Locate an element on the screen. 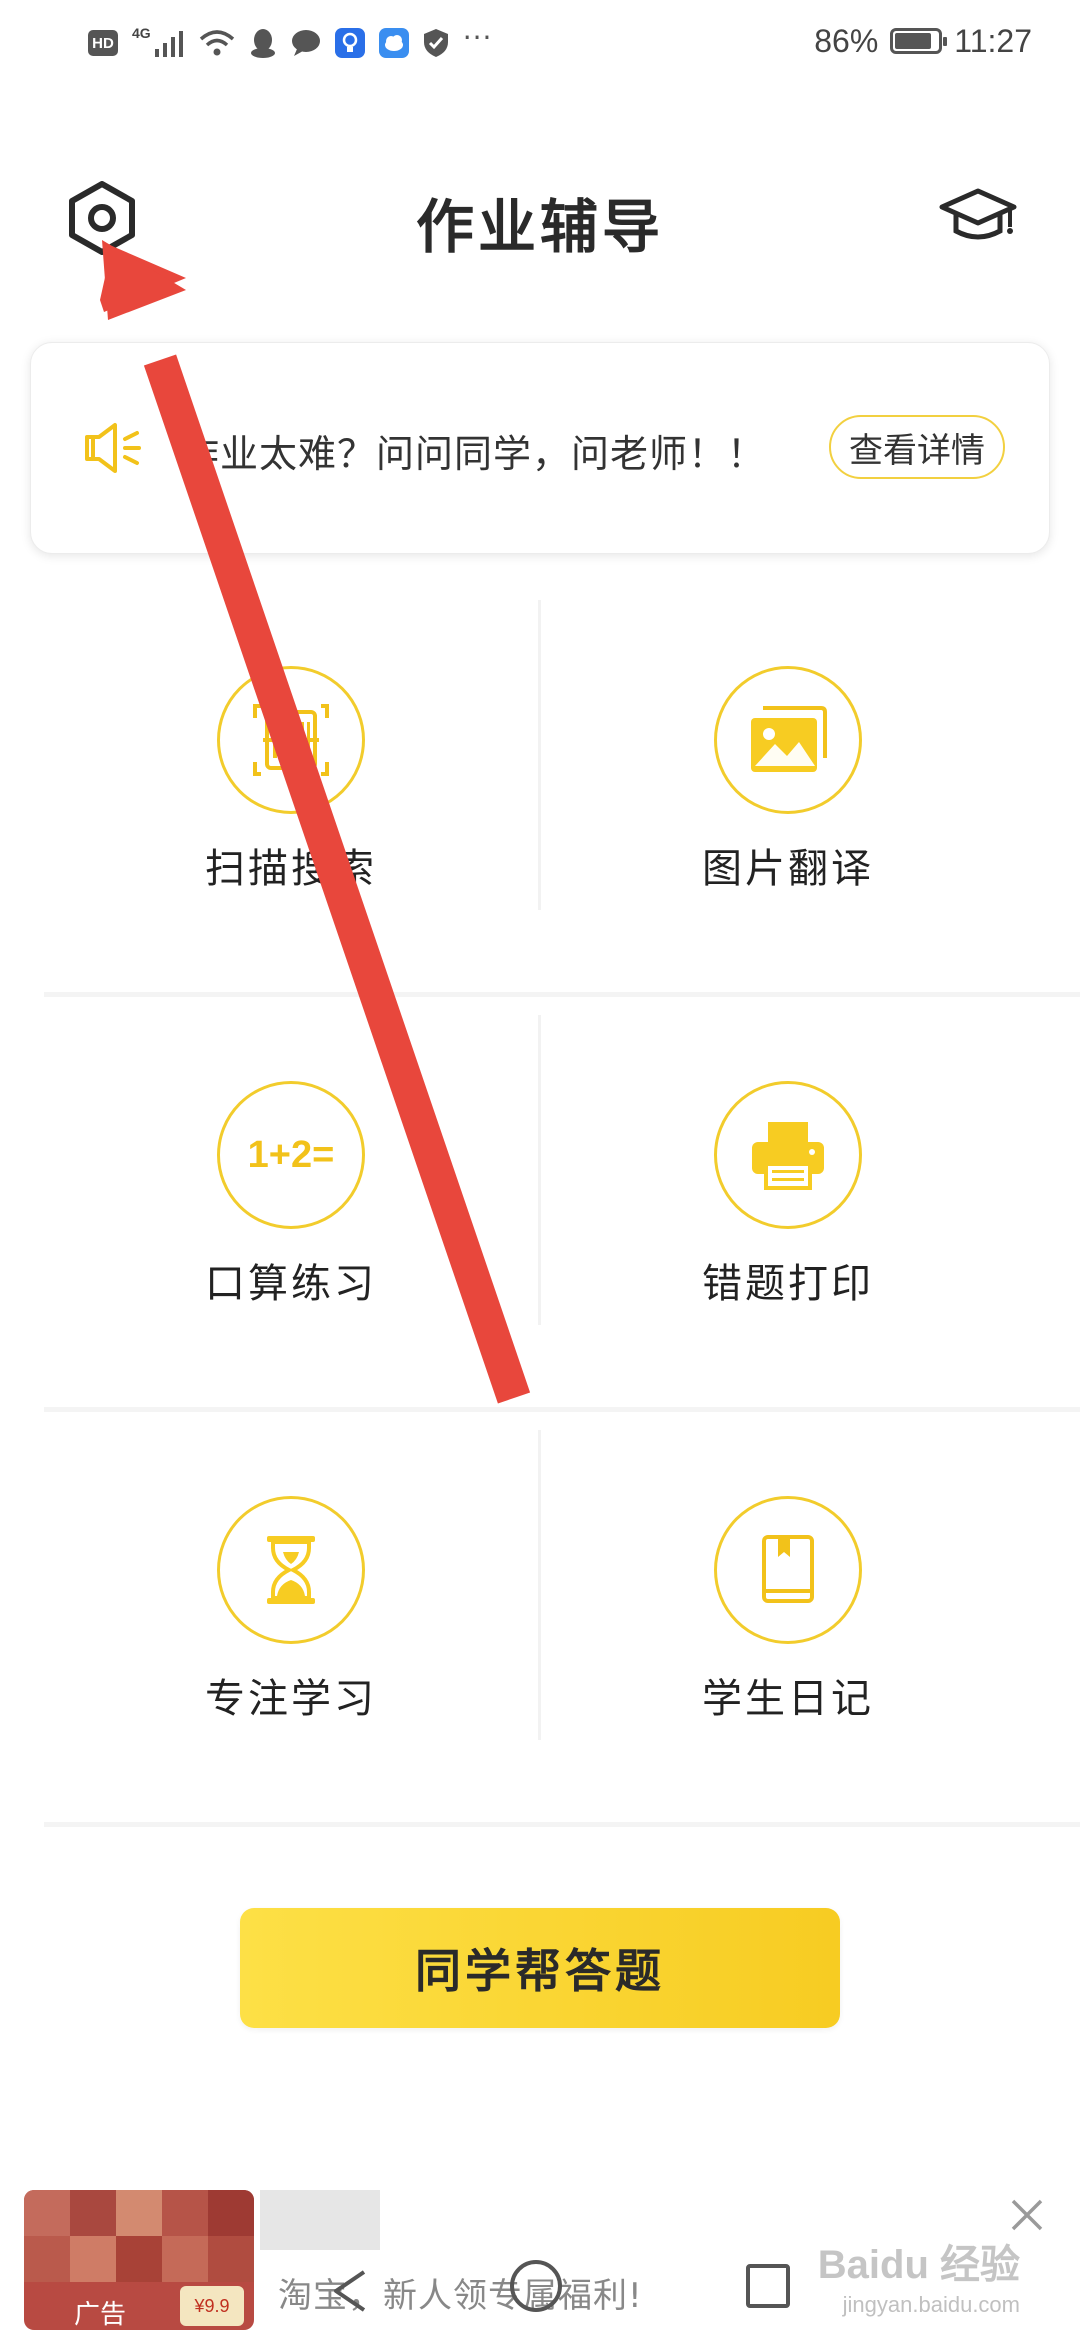 This screenshot has height=2340, width=1080. classmate-answer-button: 同学帮答题 is located at coordinates (540, 1968).